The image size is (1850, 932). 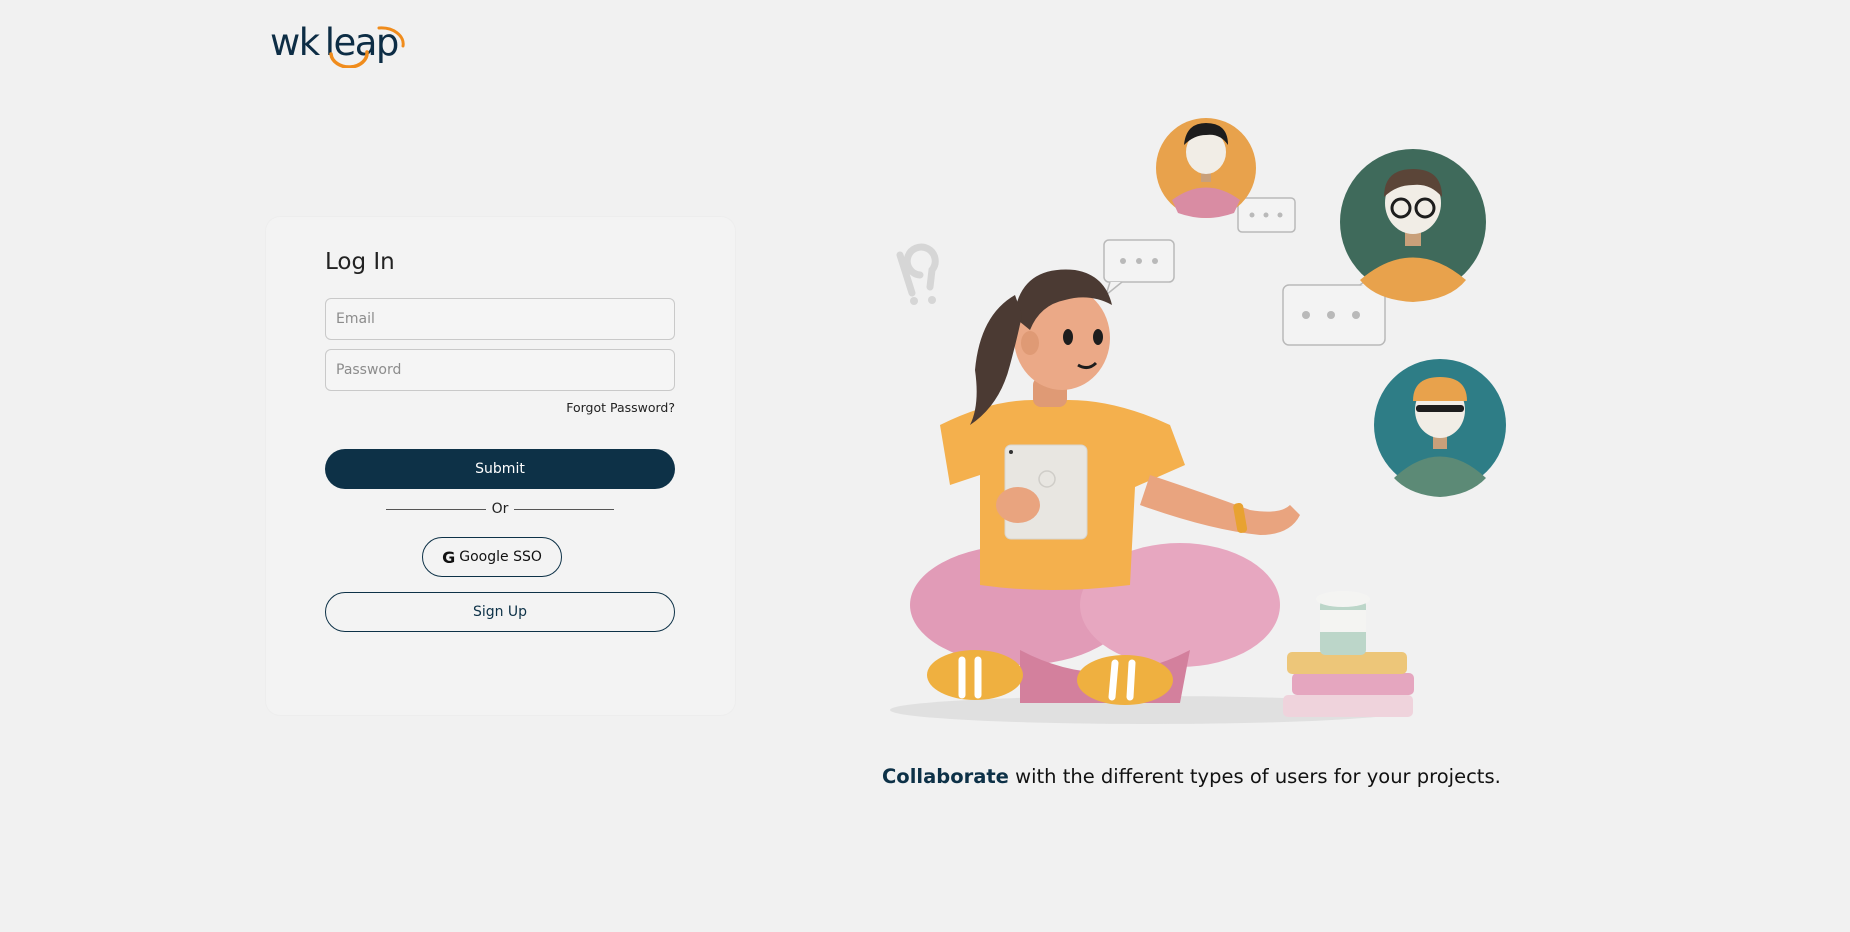 I want to click on google-sso-button: G Google SSO, so click(x=492, y=557).